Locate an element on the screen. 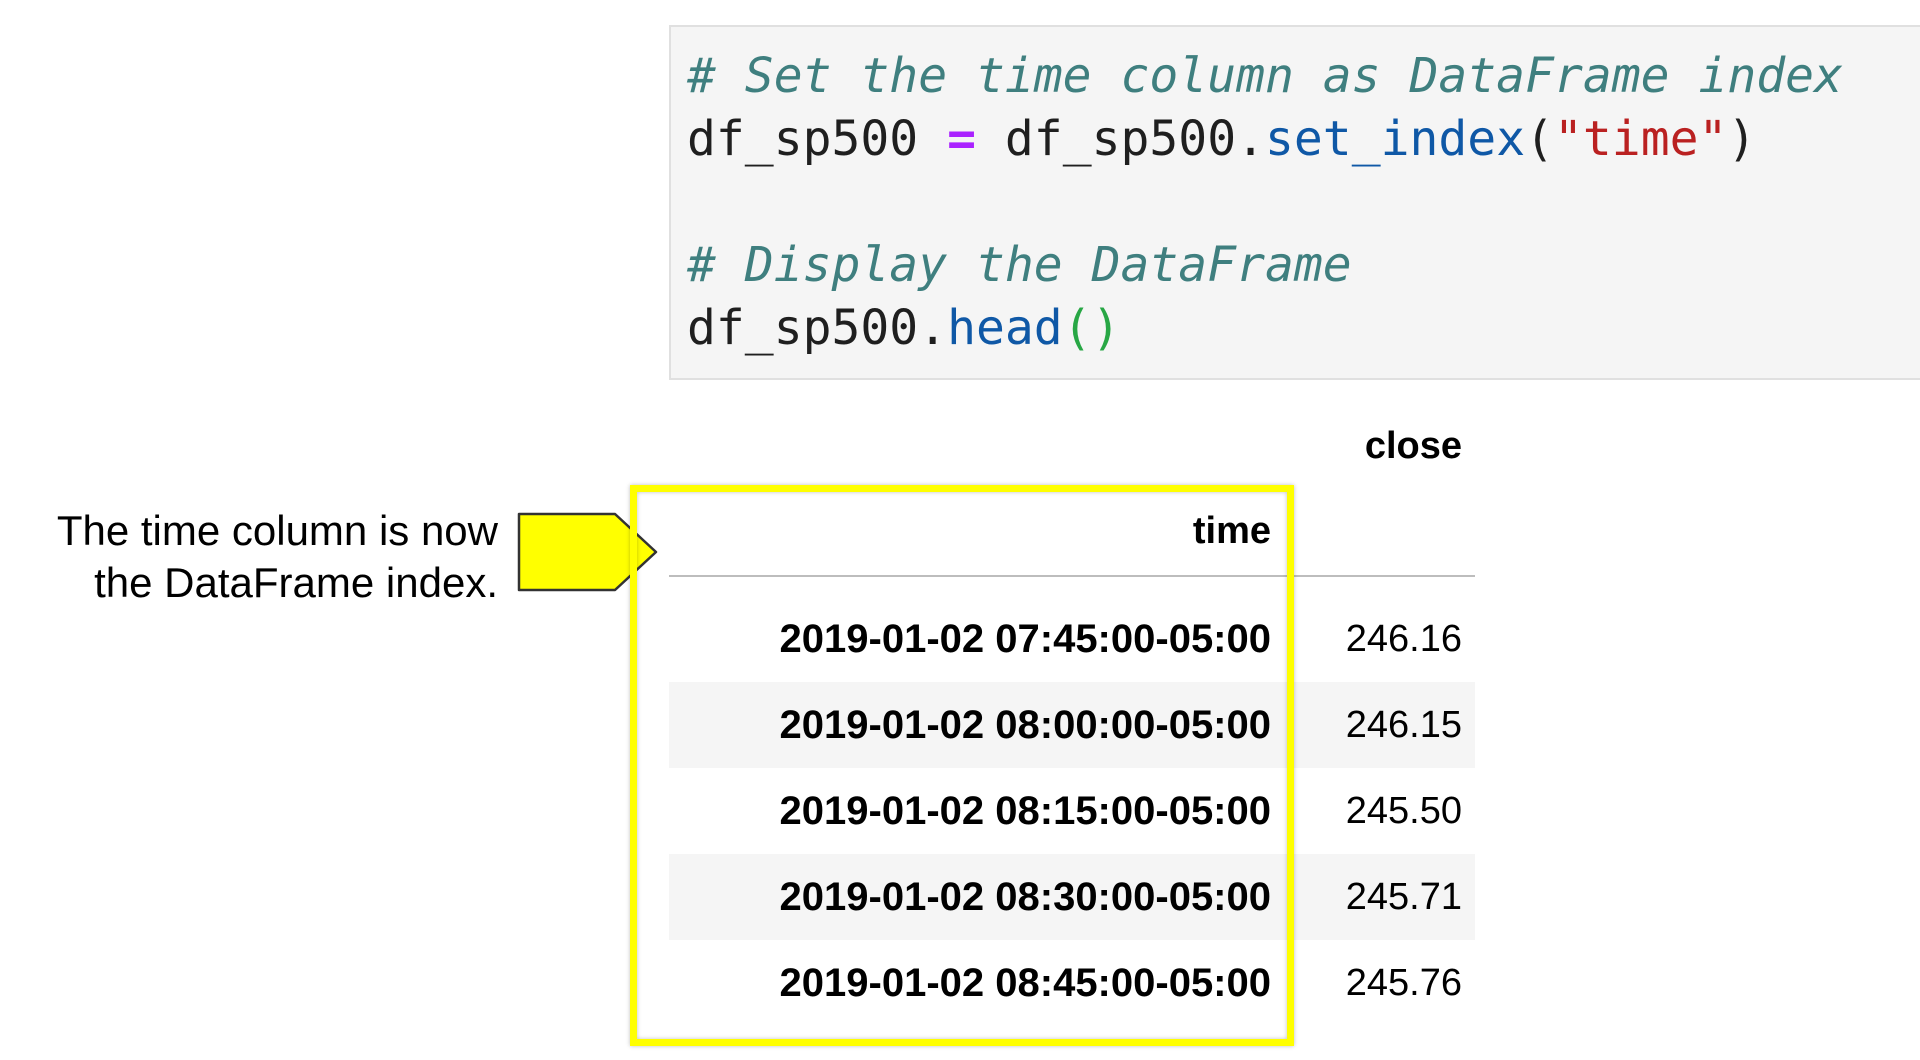 The width and height of the screenshot is (1920, 1060). code-object: df_sp500. is located at coordinates (1134, 139).